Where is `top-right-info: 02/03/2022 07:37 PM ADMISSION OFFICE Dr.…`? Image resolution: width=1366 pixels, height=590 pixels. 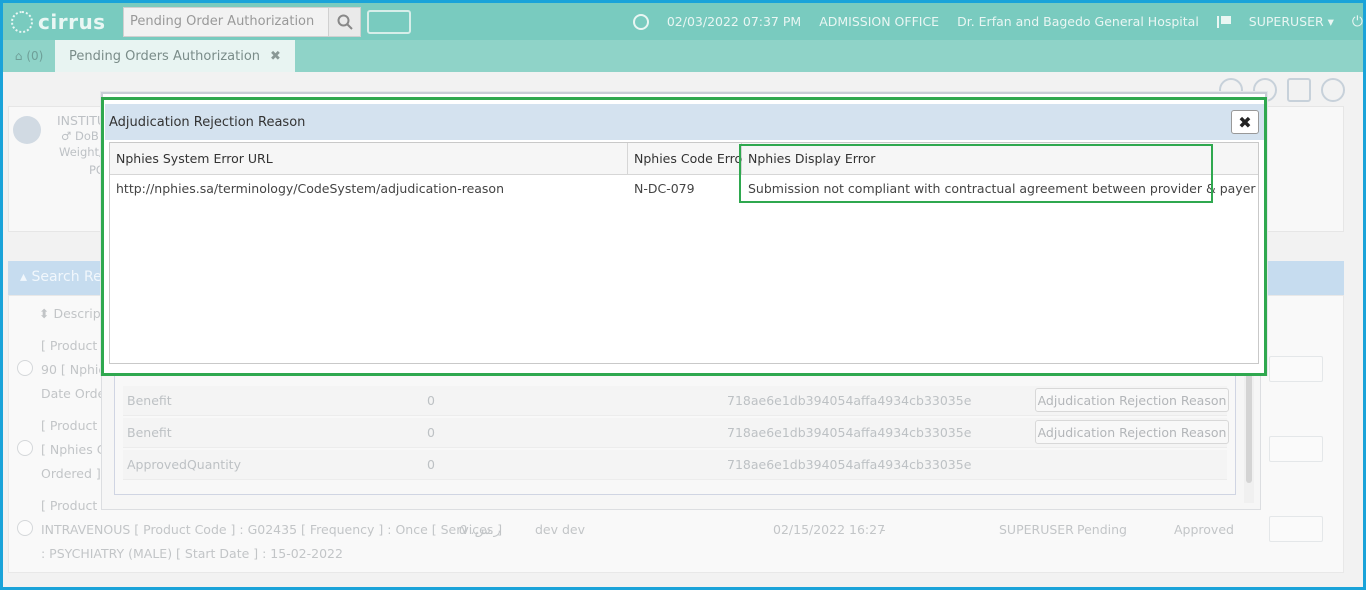
top-right-info: 02/03/2022 07:37 PM ADMISSION OFFICE Dr.… is located at coordinates (989, 21).